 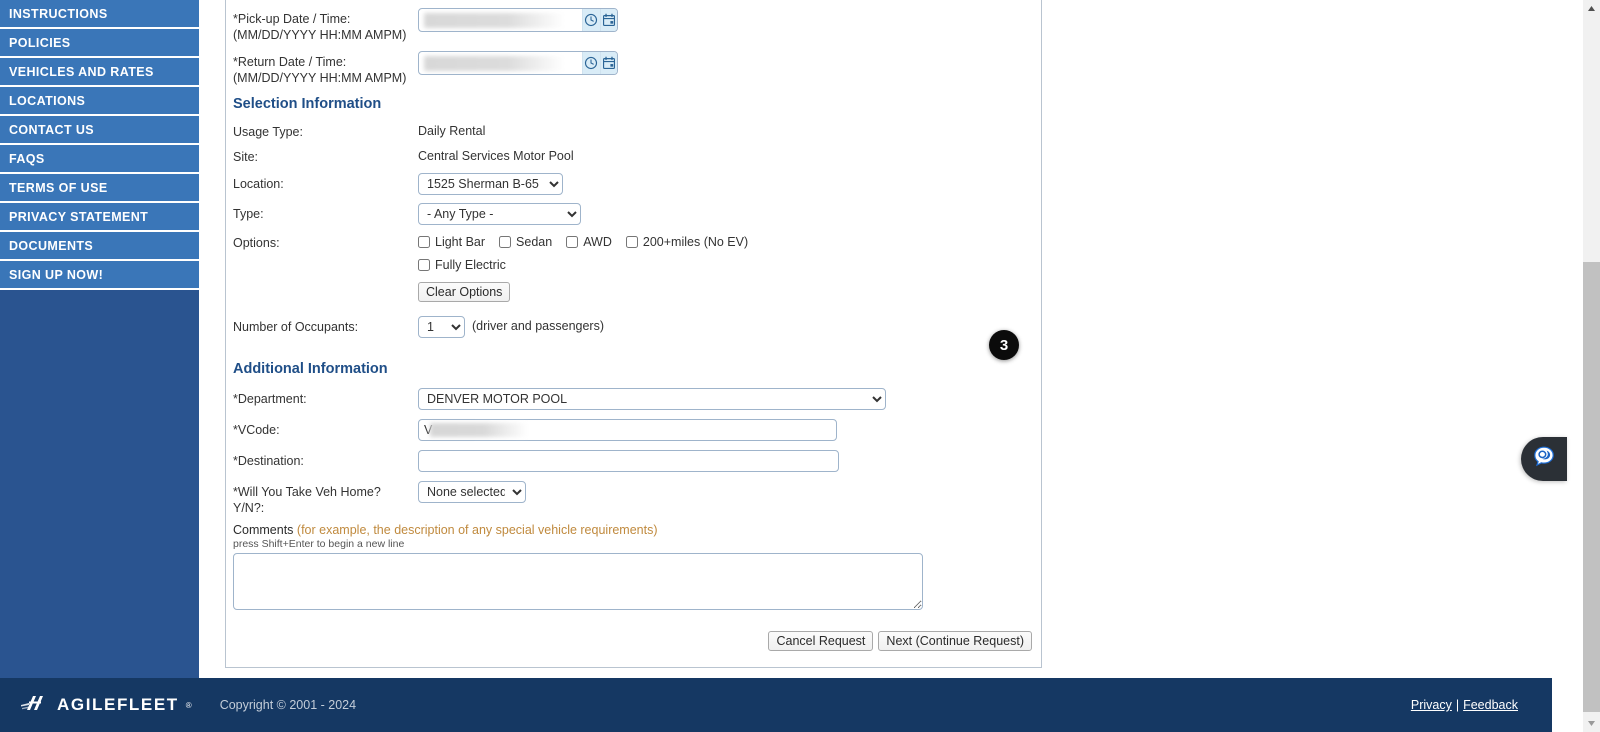 What do you see at coordinates (99, 159) in the screenshot?
I see `sidebar-item-faqs: FAQS` at bounding box center [99, 159].